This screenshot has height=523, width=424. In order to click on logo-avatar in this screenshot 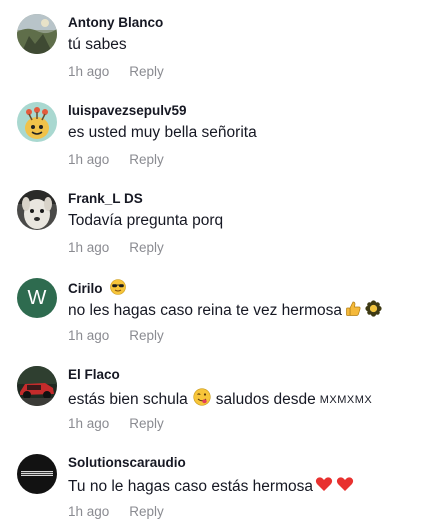, I will do `click(37, 474)`.